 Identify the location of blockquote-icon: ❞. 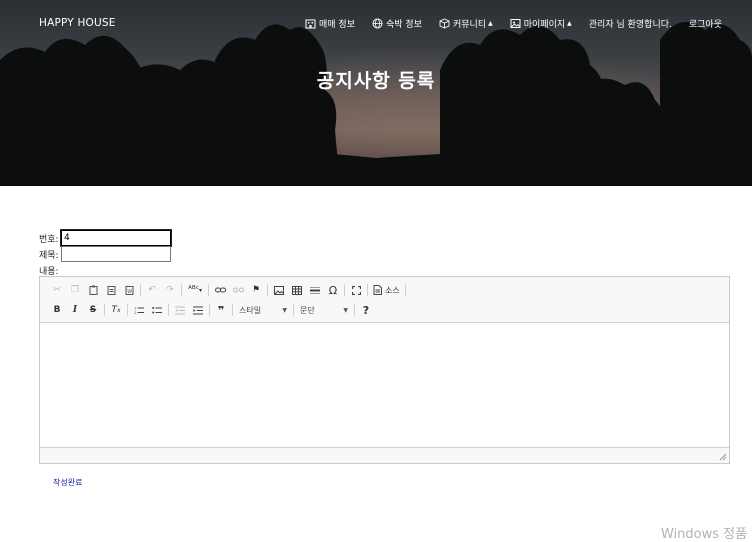
(221, 310).